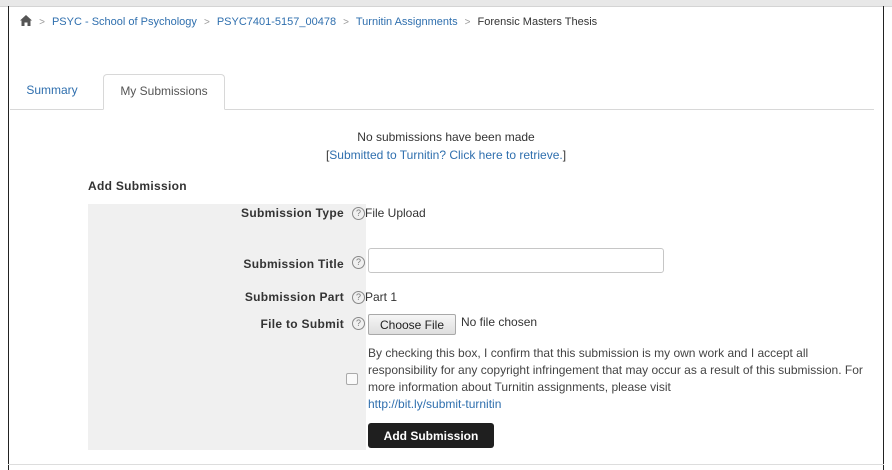  Describe the element at coordinates (407, 22) in the screenshot. I see `breadcrumb-turnitin: Turnitin Assignments` at that location.